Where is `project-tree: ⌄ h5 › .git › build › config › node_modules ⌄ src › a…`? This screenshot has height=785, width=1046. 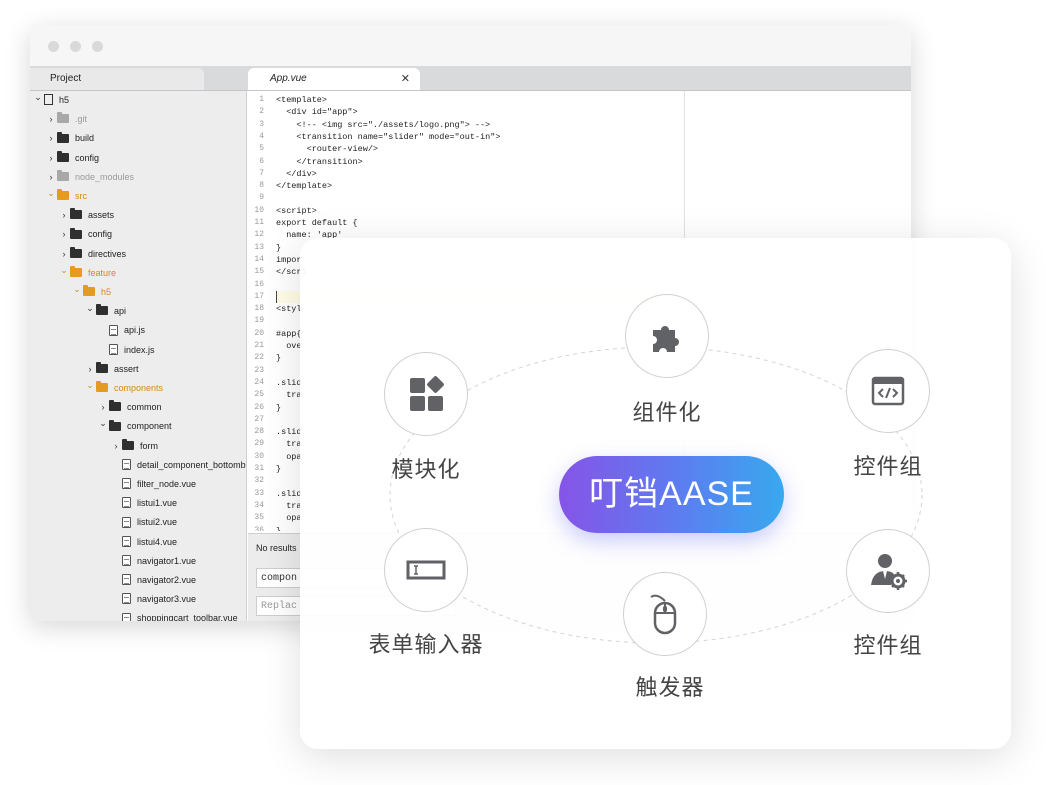 project-tree: ⌄ h5 › .git › build › config › node_modules ⌄ src › a… is located at coordinates (138, 356).